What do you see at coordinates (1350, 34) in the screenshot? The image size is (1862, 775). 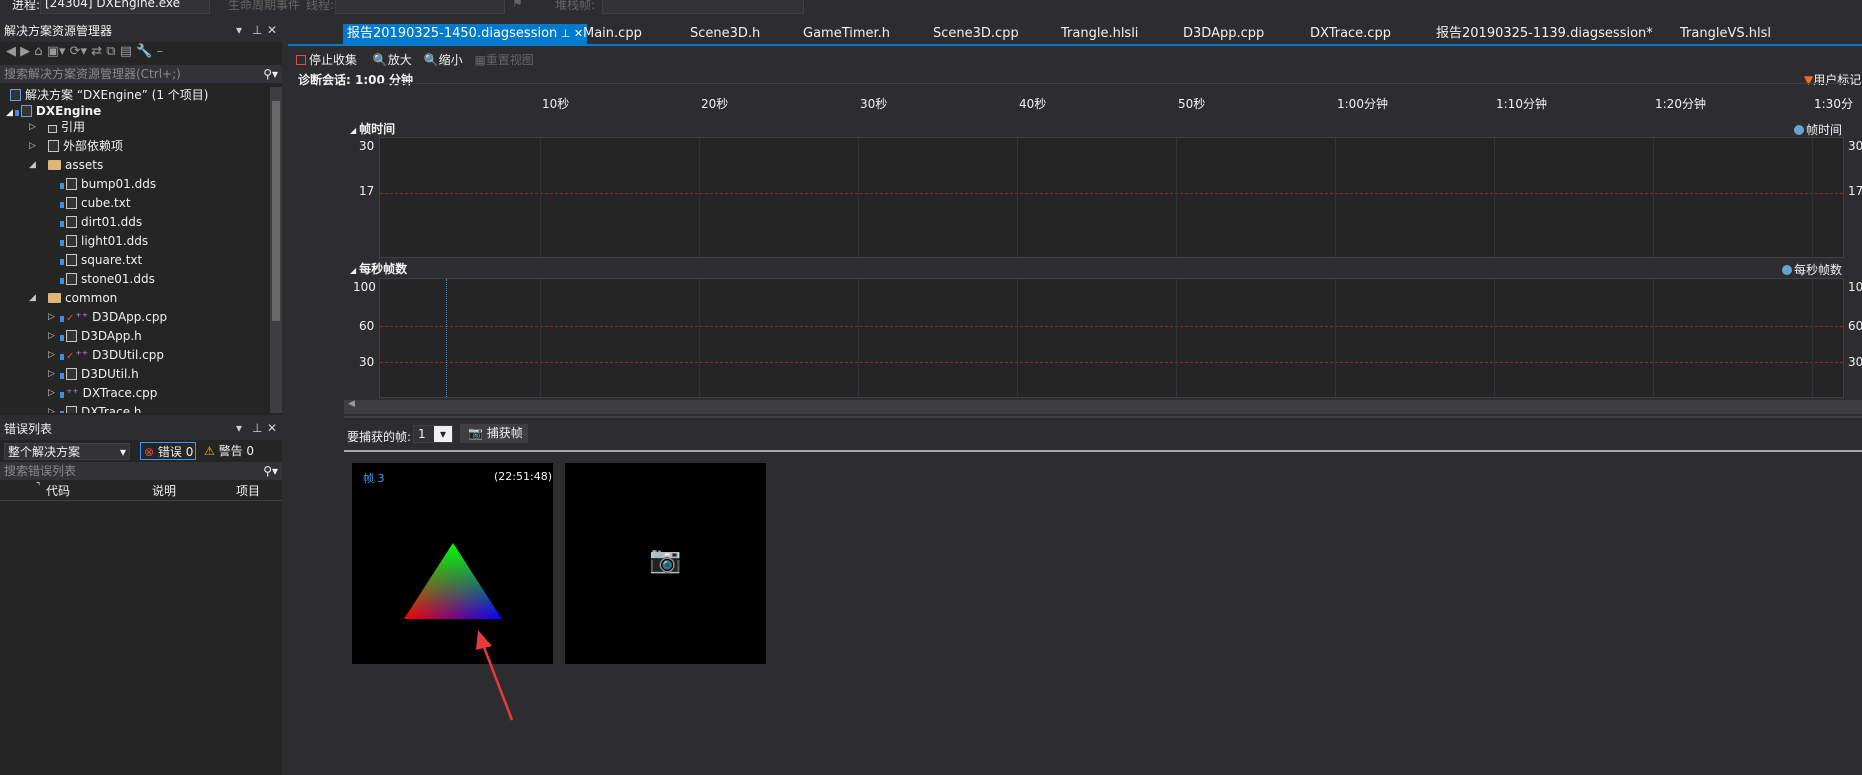 I see `tab-8: DXTrace.cpp` at bounding box center [1350, 34].